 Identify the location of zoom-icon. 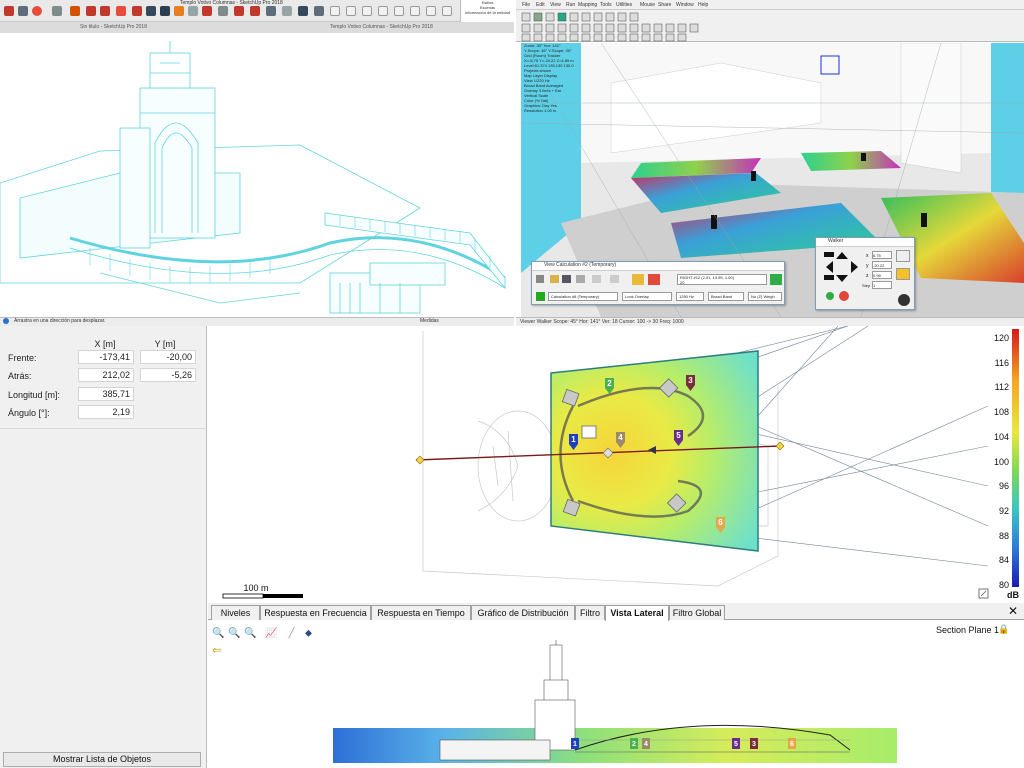
(207, 11).